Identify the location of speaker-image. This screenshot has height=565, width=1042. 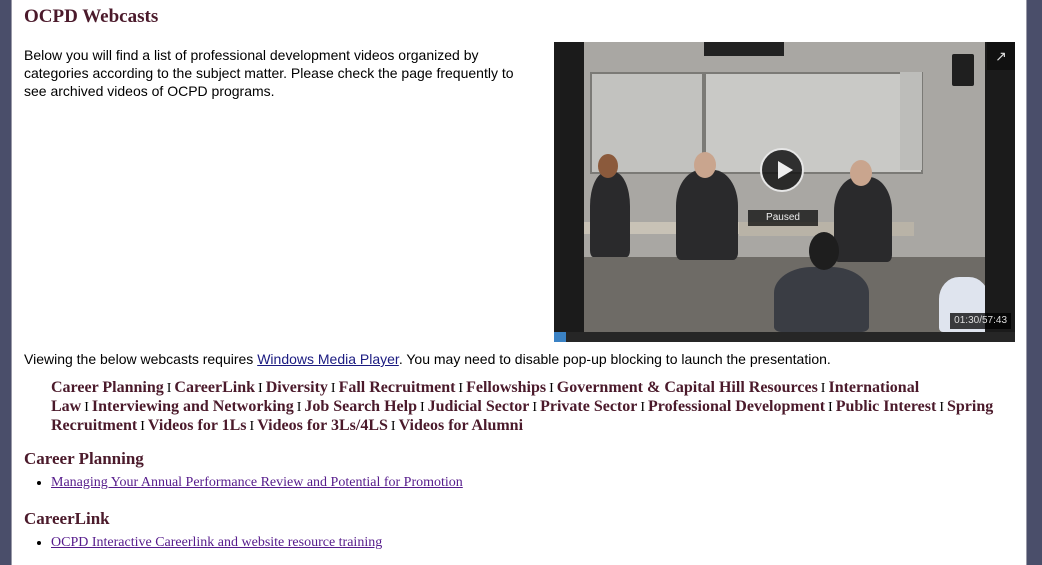
(963, 70).